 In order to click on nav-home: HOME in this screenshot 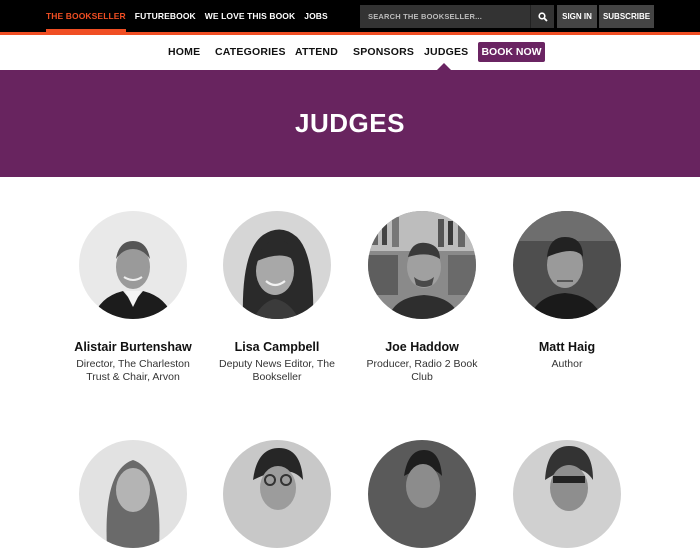, I will do `click(184, 52)`.